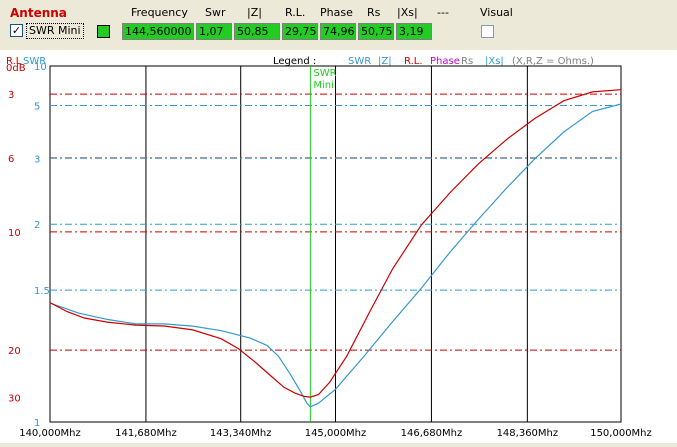 The image size is (677, 447). Describe the element at coordinates (553, 61) in the screenshot. I see `legend-item: (X,R,Z = Ohms.)` at that location.